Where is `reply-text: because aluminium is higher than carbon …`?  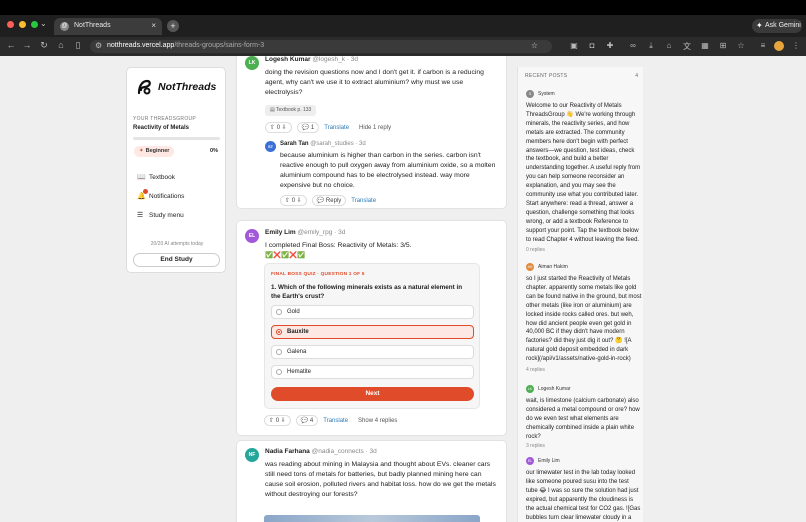 reply-text: because aluminium is higher than carbon … is located at coordinates (388, 170).